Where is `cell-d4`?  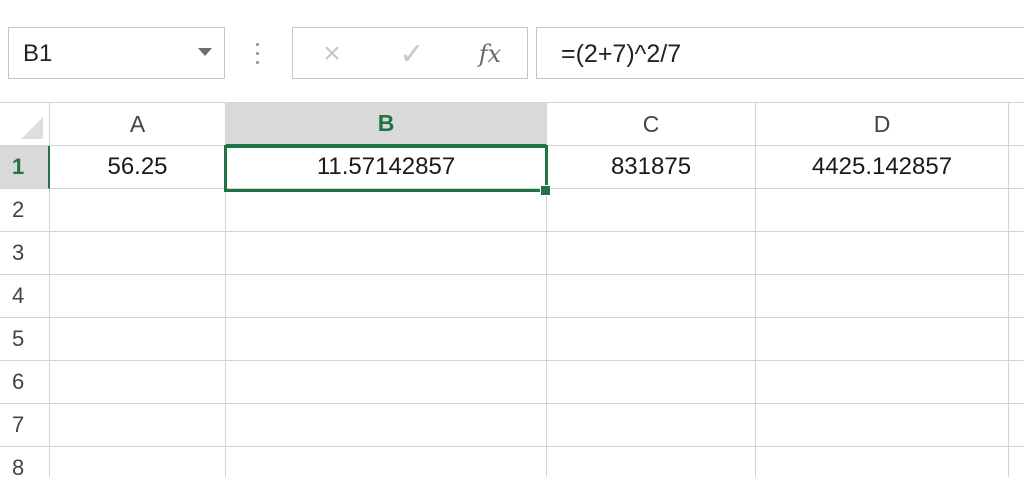 cell-d4 is located at coordinates (882, 296).